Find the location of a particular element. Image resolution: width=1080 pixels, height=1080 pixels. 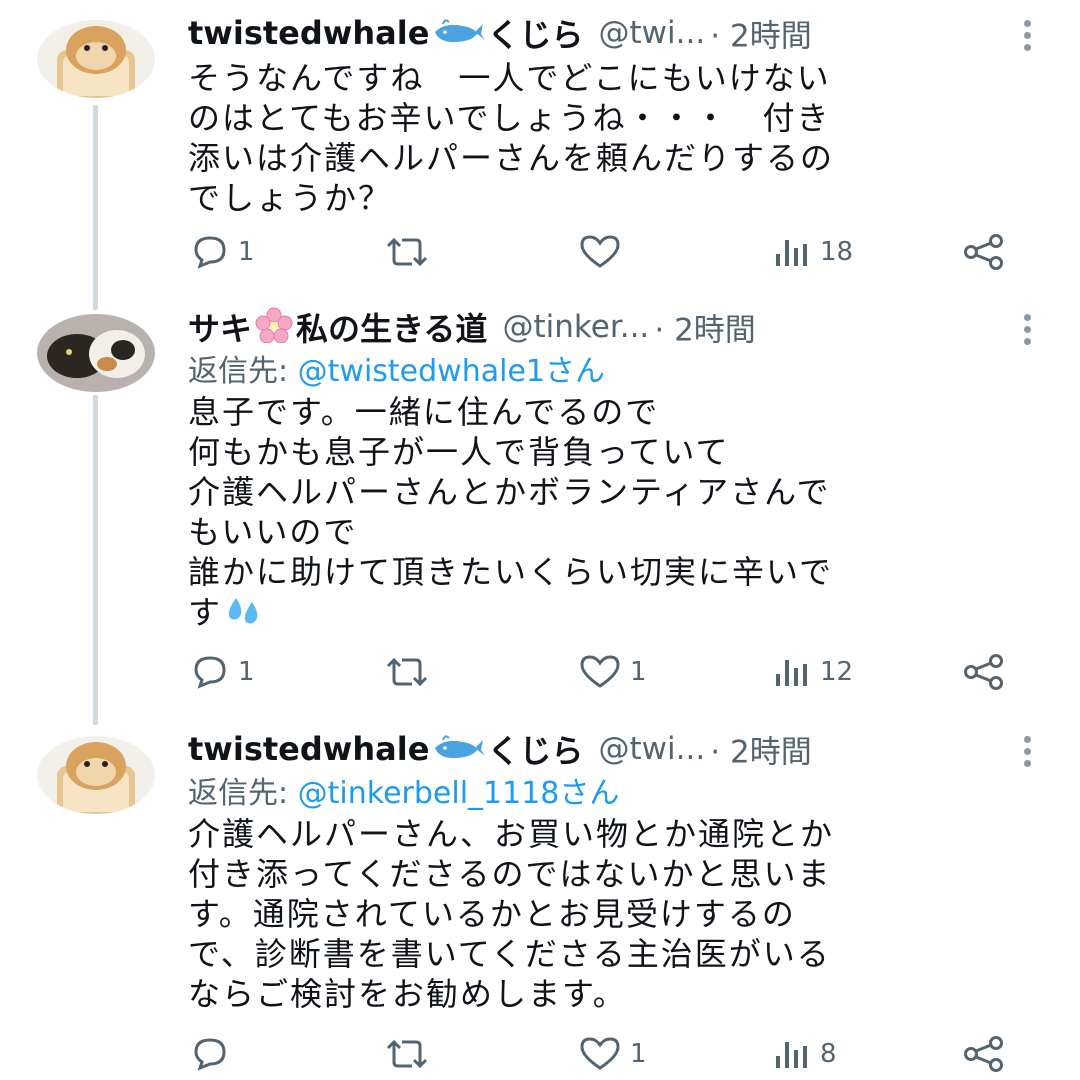

reply-to: 返信先: @twistedwhale1さん is located at coordinates (396, 368).